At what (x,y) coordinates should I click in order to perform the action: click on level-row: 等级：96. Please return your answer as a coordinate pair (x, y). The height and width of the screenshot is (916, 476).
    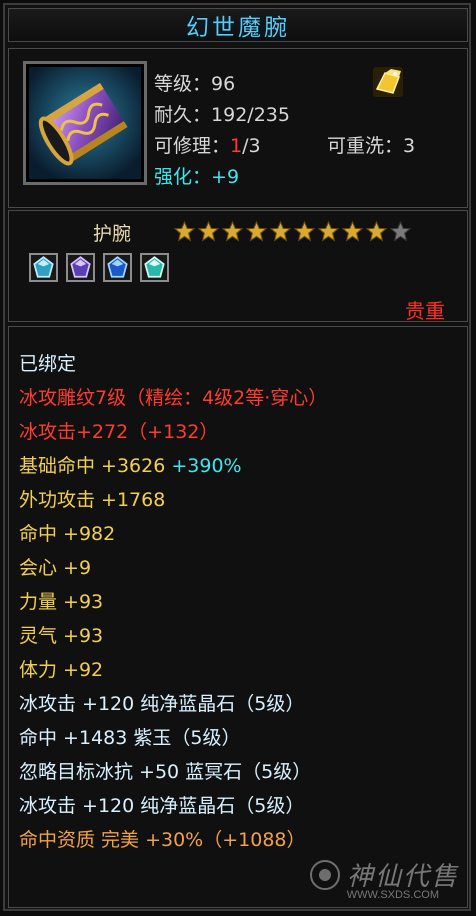
    Looking at the image, I should click on (195, 84).